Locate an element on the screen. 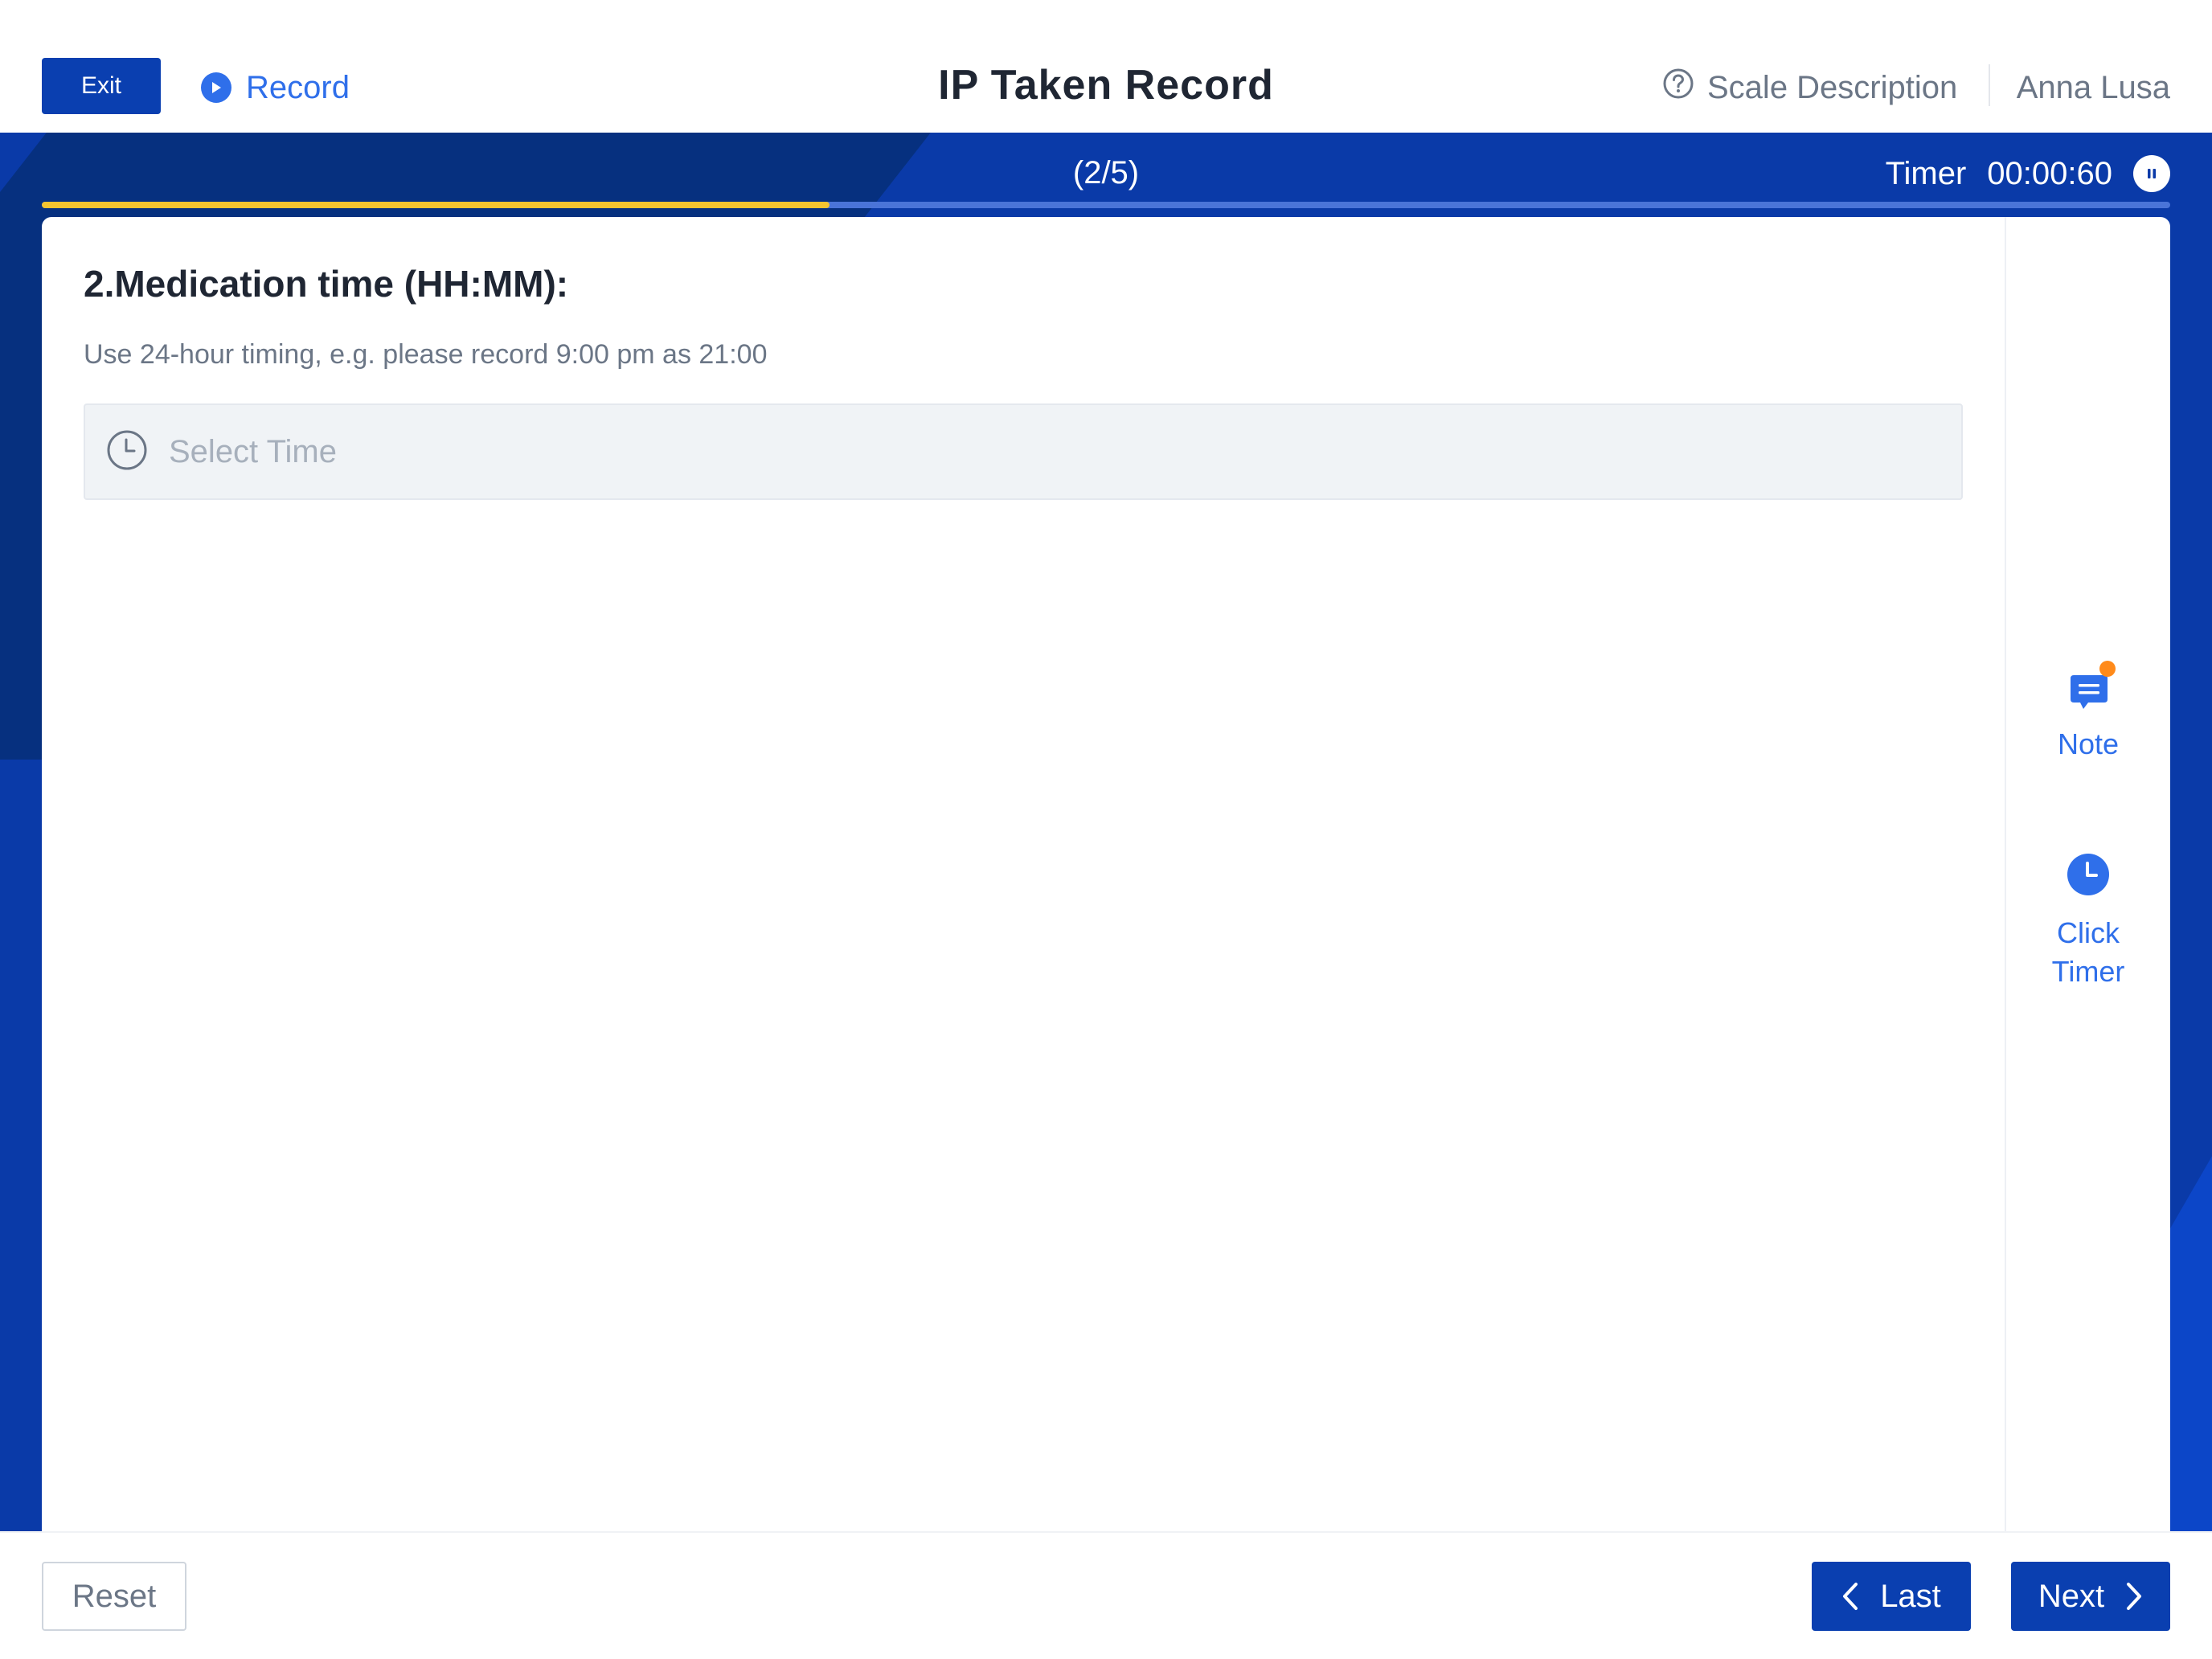 The height and width of the screenshot is (1659, 2212). help-circle-icon is located at coordinates (1678, 88).